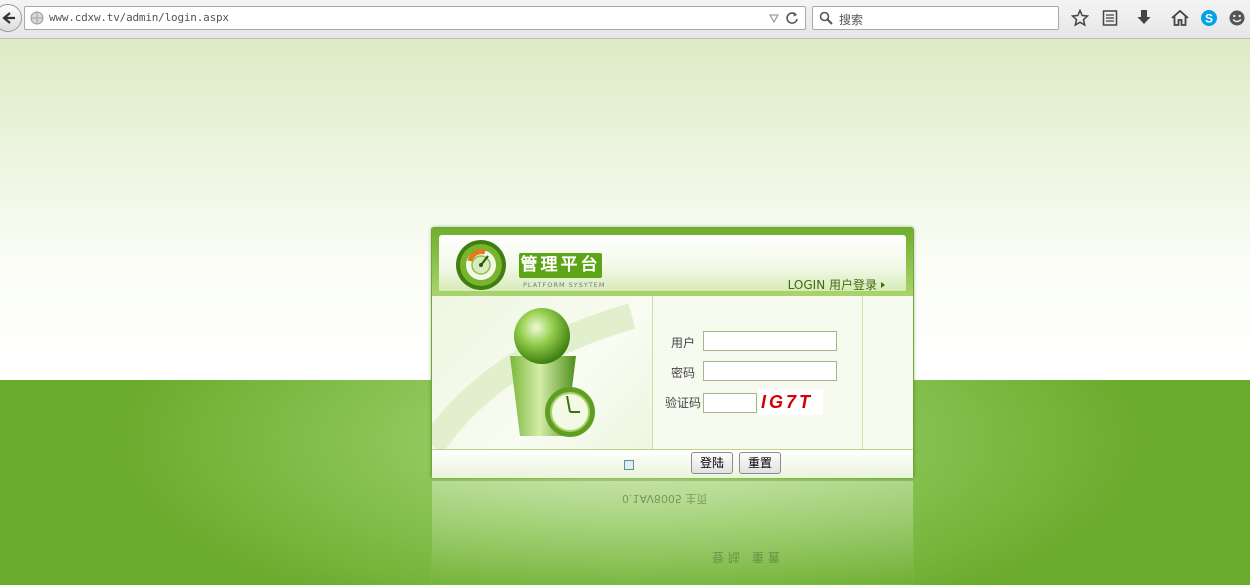  I want to click on skype-icon: S, so click(1209, 18).